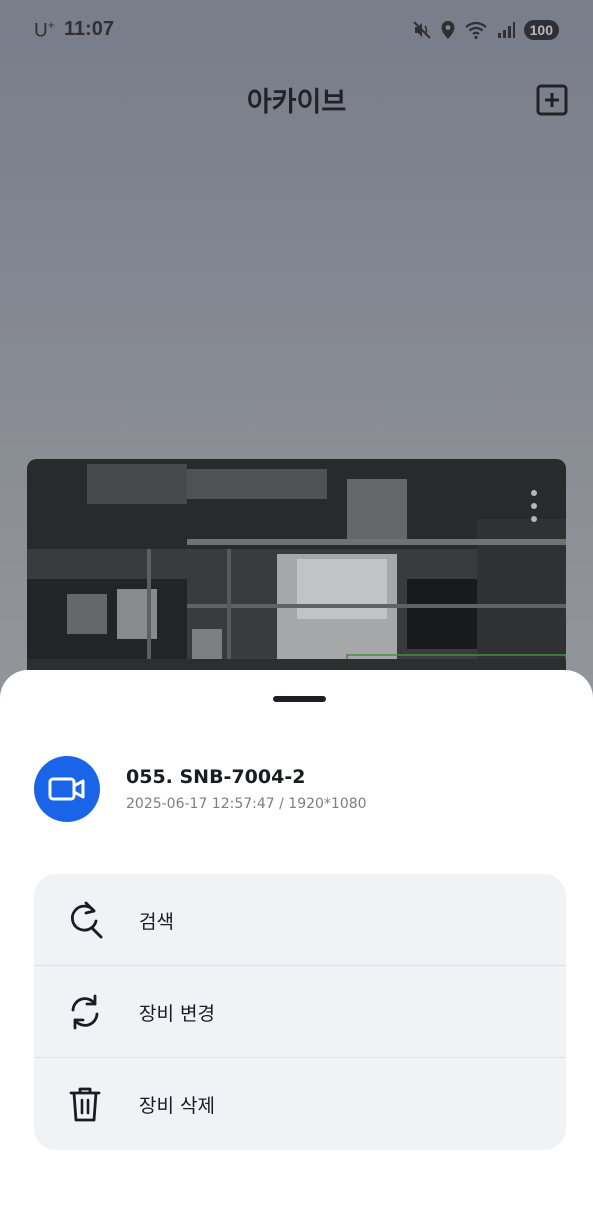  I want to click on menu-item-label: 장비 삭제, so click(177, 1106).